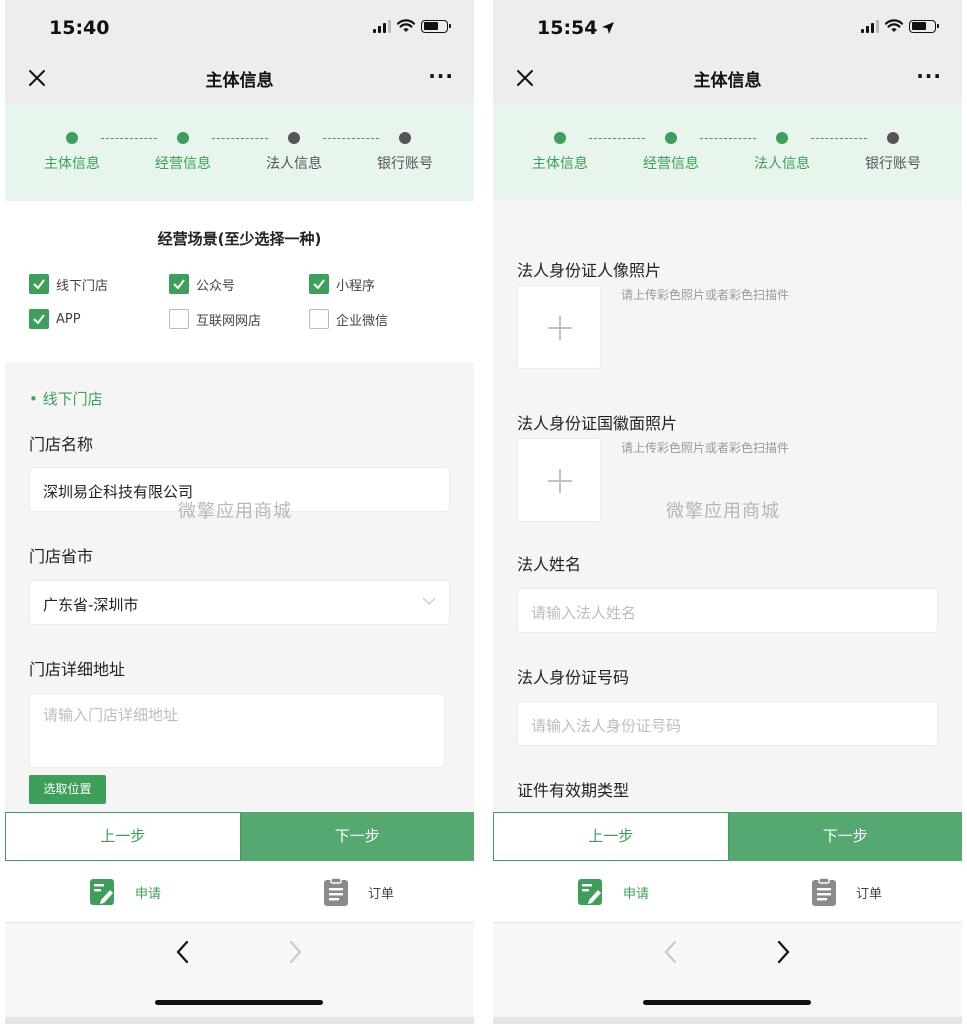 This screenshot has width=967, height=1024. What do you see at coordinates (727, 27) in the screenshot?
I see `status-bar: 15:54` at bounding box center [727, 27].